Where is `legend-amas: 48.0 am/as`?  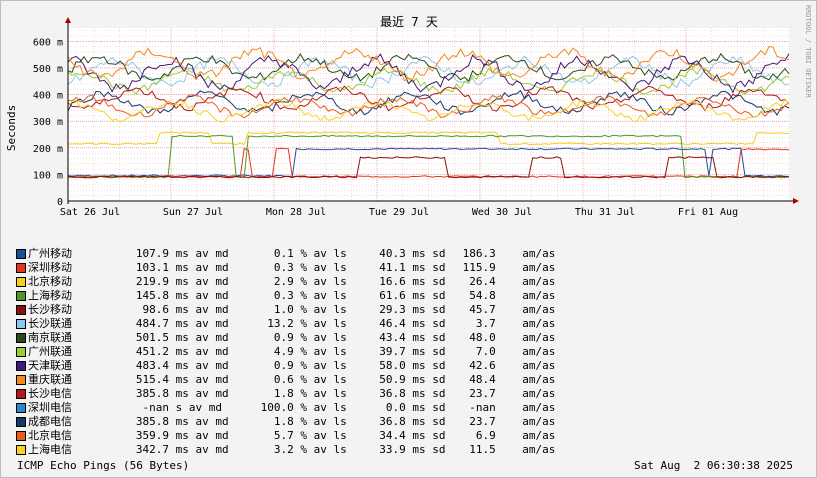
legend-amas: 48.0 am/as is located at coordinates (506, 337).